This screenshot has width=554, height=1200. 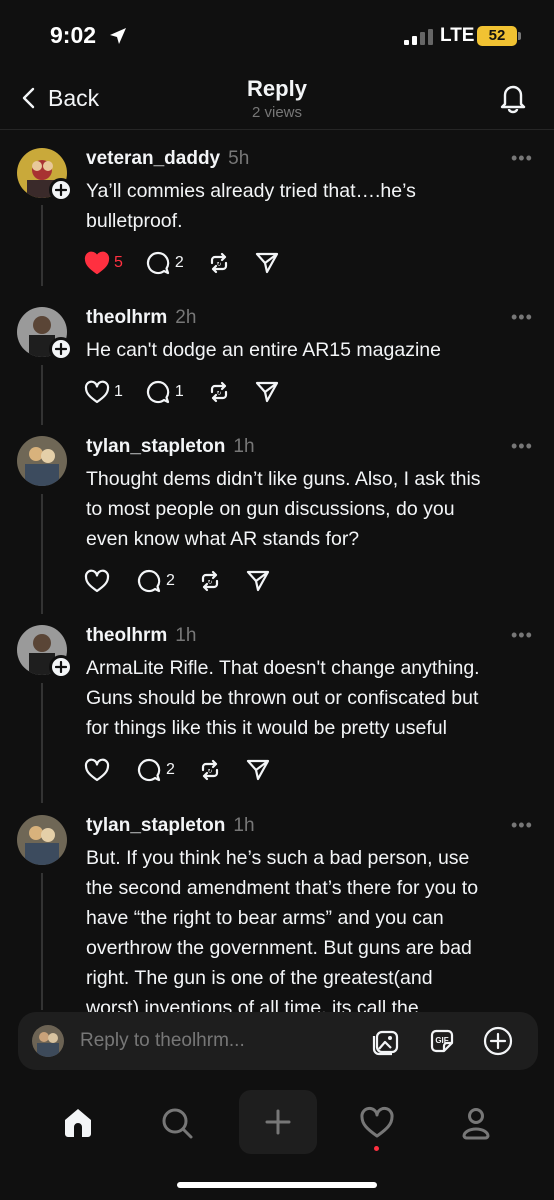 I want to click on view-count: 2 views, so click(x=277, y=112).